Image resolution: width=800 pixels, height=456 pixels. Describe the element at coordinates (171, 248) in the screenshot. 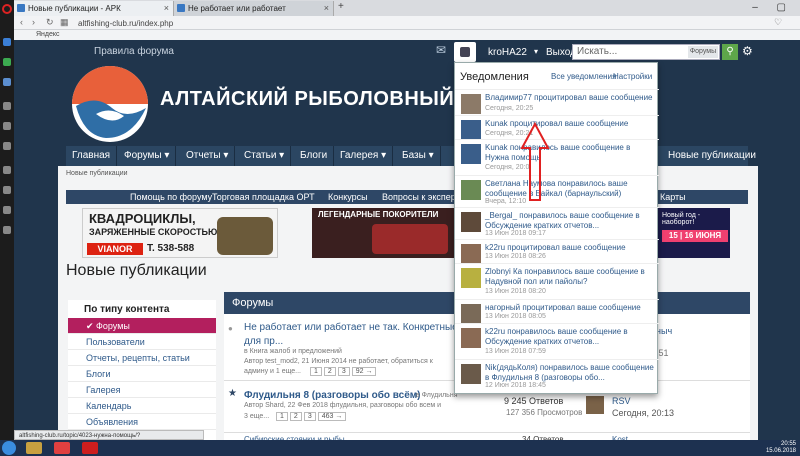

I see `ad-phone: Т. 538-588` at that location.